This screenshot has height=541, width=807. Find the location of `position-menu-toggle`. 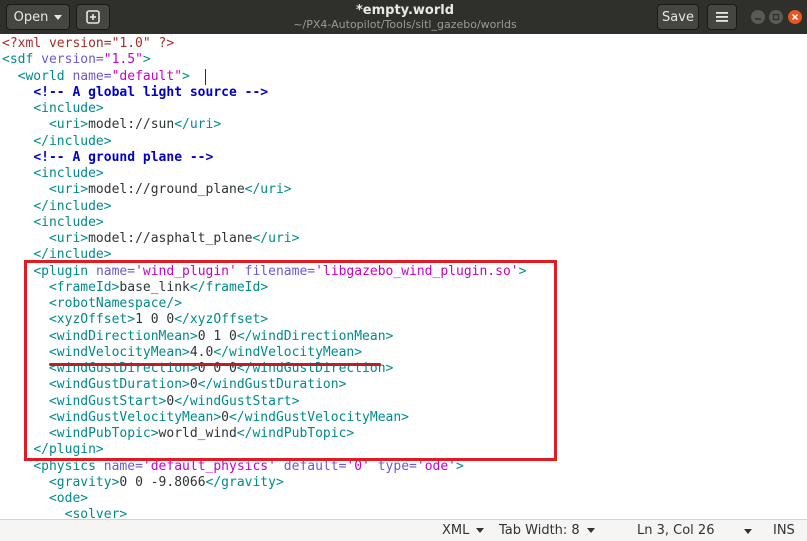

position-menu-toggle is located at coordinates (744, 531).